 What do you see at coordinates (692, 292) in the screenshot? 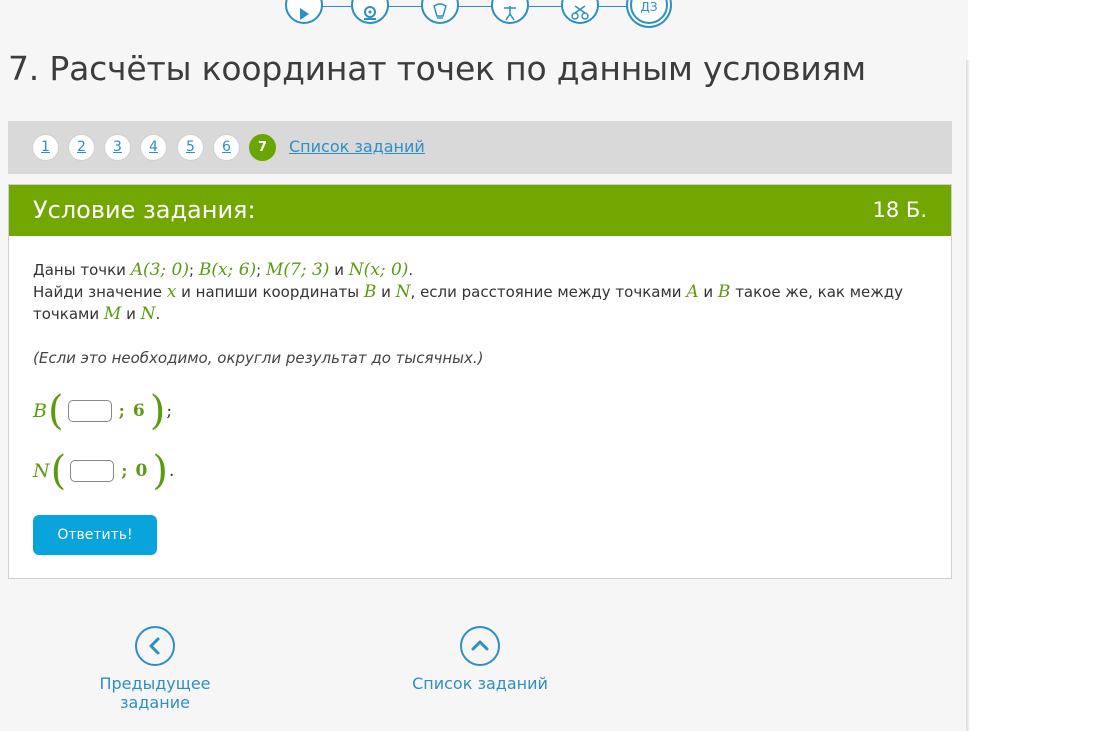
I see `var-a: A` at bounding box center [692, 292].